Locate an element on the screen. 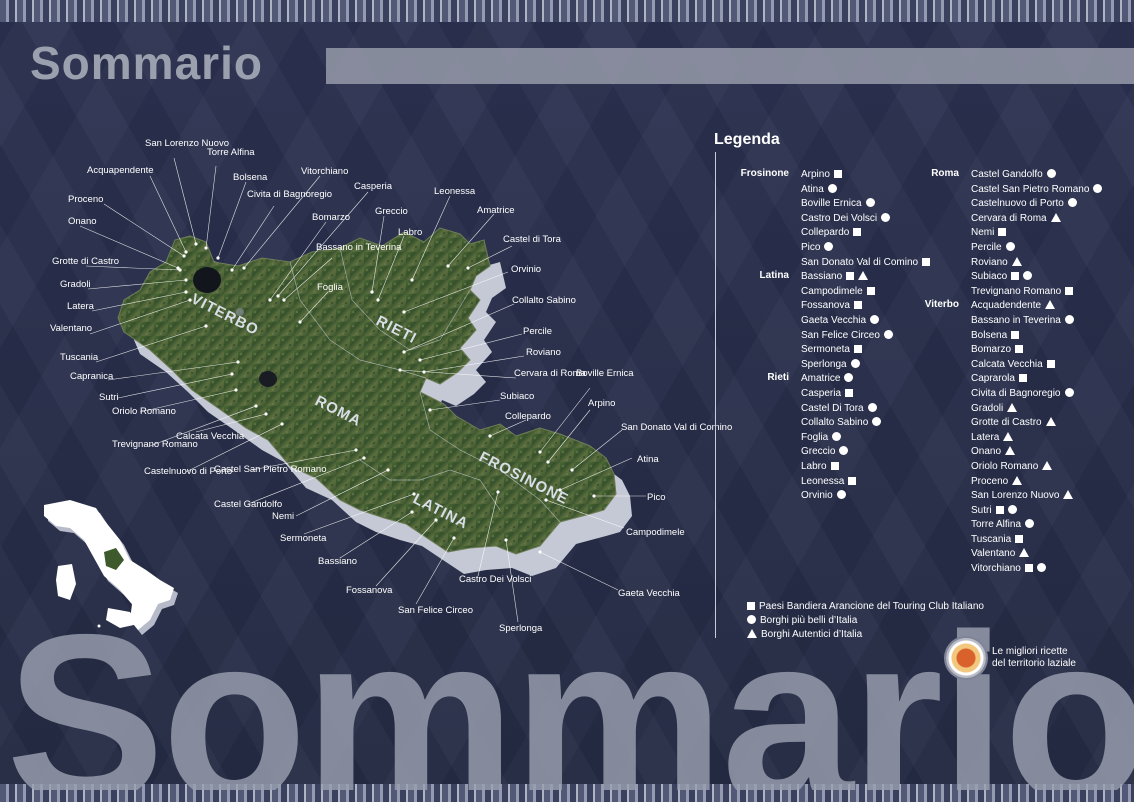 The height and width of the screenshot is (802, 1134). map-label-calcata-vecchia: Calcata Vecchia is located at coordinates (210, 436).